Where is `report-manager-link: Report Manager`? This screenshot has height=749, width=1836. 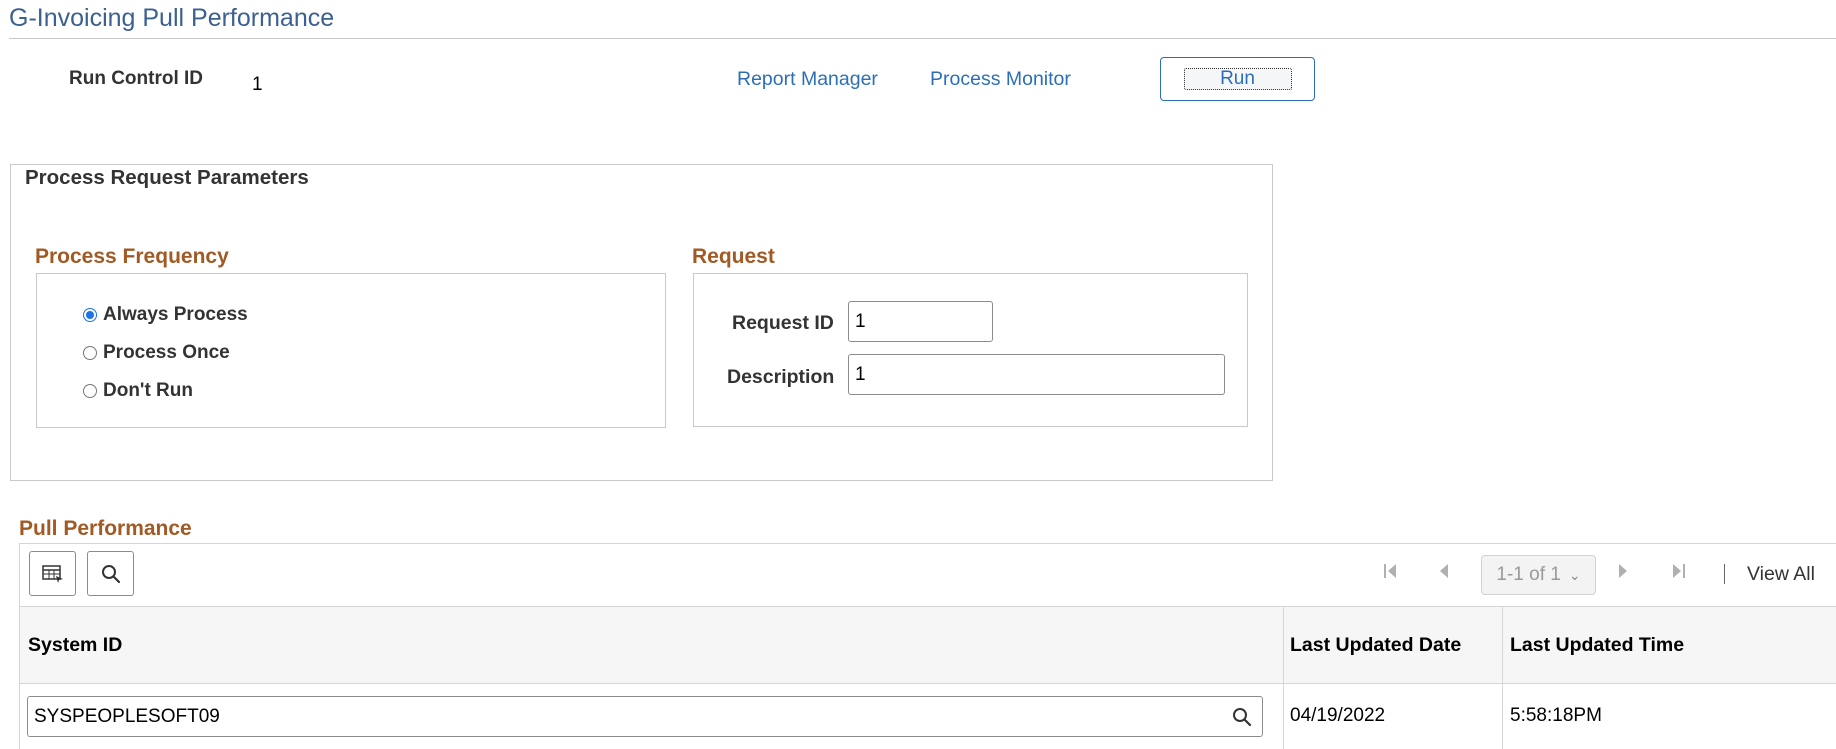 report-manager-link: Report Manager is located at coordinates (807, 79).